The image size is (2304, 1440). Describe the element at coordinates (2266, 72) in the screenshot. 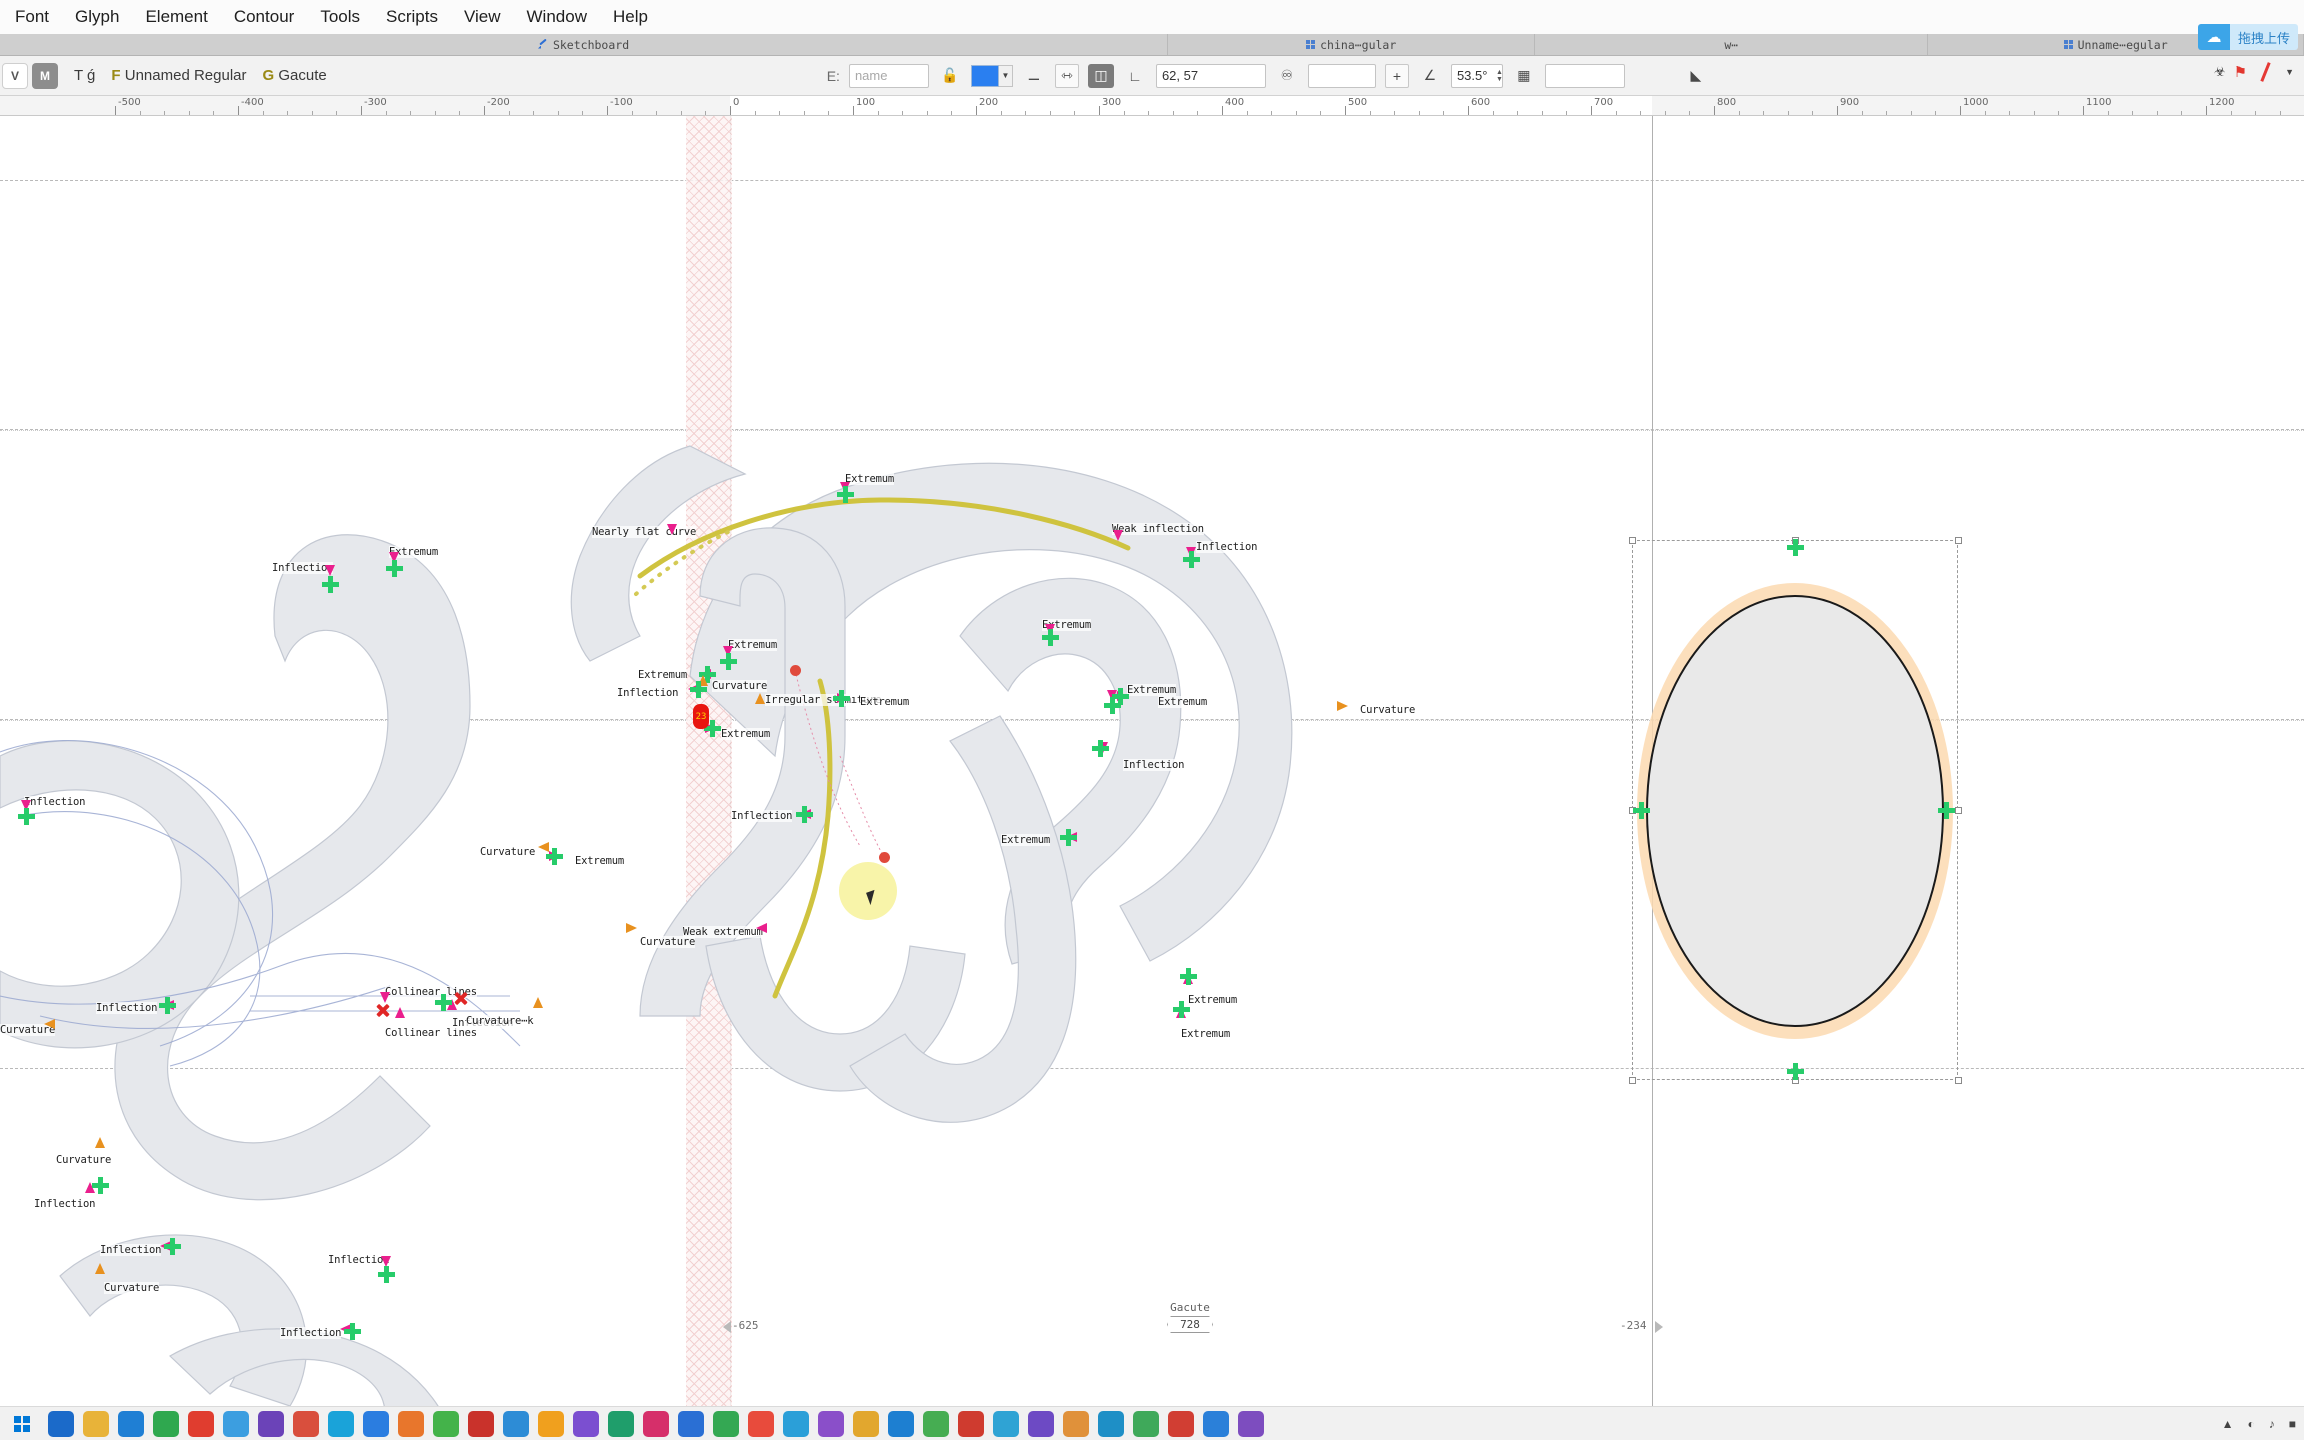

I see `red-pen-icon` at that location.